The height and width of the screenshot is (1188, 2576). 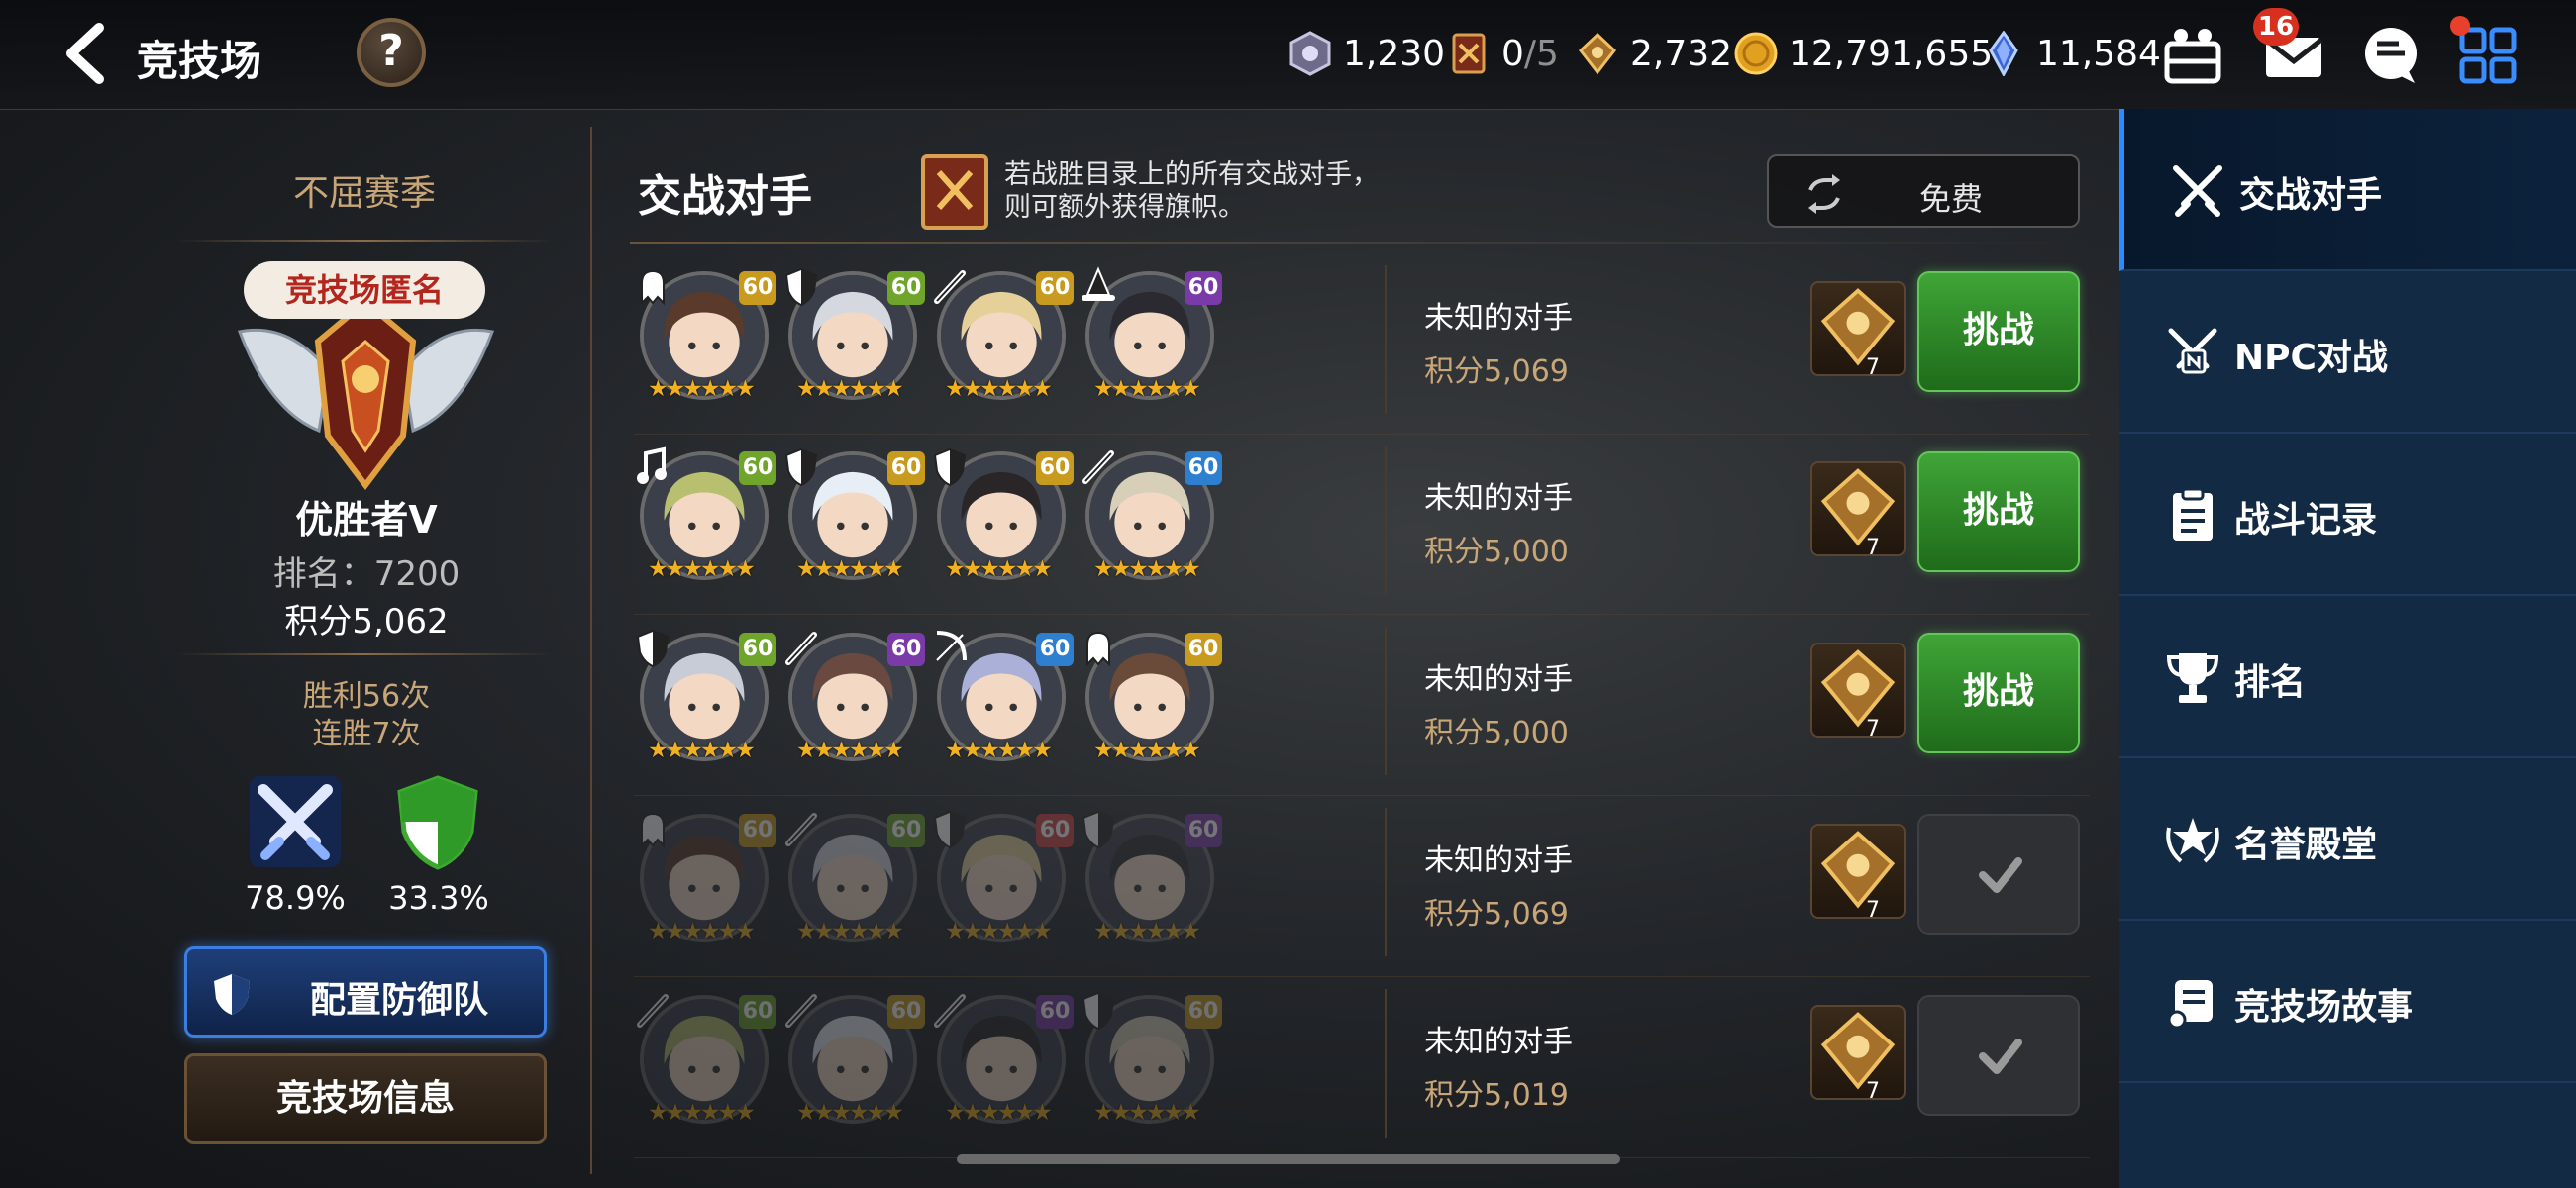 I want to click on opponents-title: 交战对手, so click(x=725, y=196).